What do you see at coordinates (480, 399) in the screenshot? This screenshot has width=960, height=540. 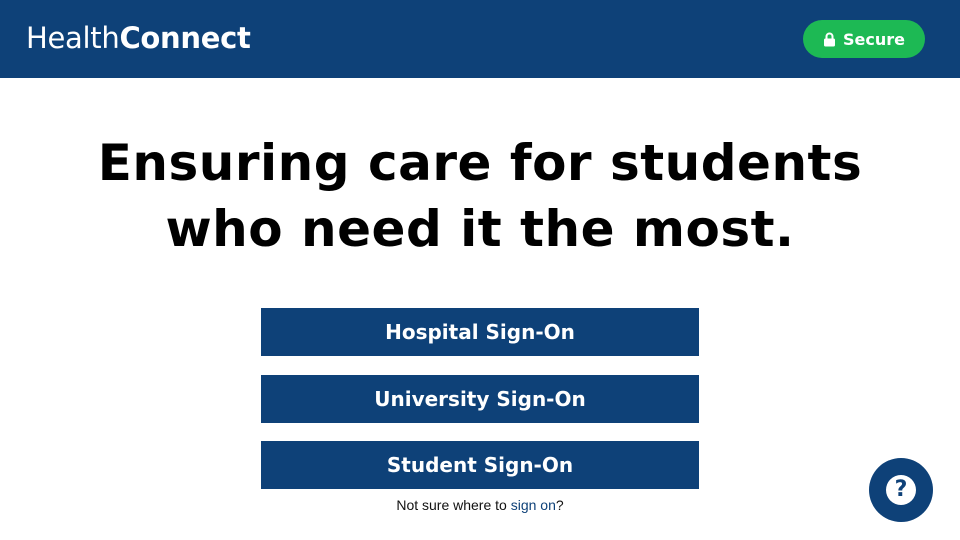 I see `university-signon-button: University Sign-On` at bounding box center [480, 399].